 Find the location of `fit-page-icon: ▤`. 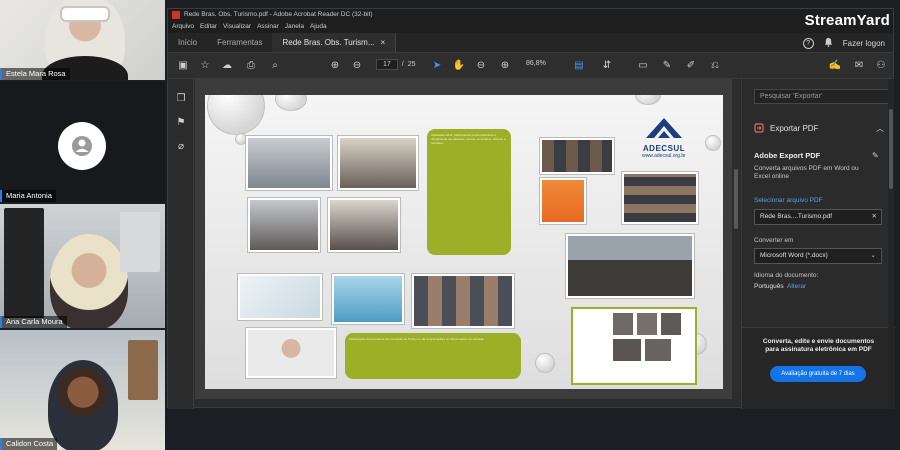

fit-page-icon: ▤ is located at coordinates (579, 66).